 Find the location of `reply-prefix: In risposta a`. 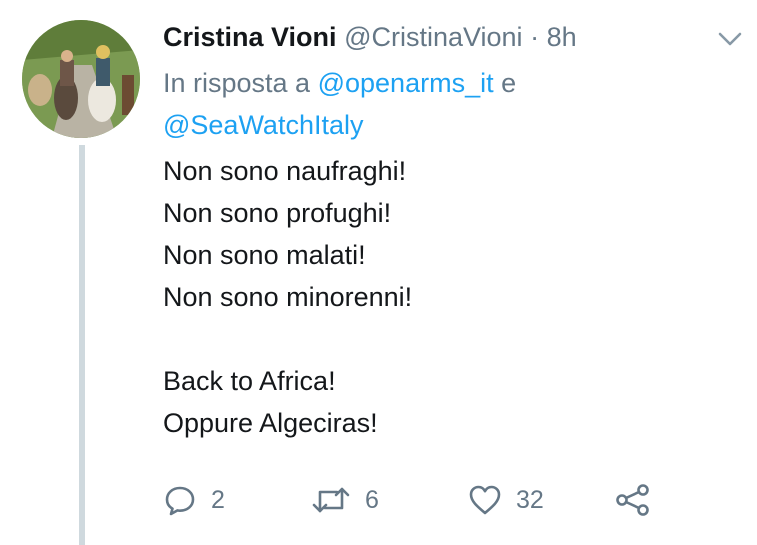

reply-prefix: In risposta a is located at coordinates (237, 83).